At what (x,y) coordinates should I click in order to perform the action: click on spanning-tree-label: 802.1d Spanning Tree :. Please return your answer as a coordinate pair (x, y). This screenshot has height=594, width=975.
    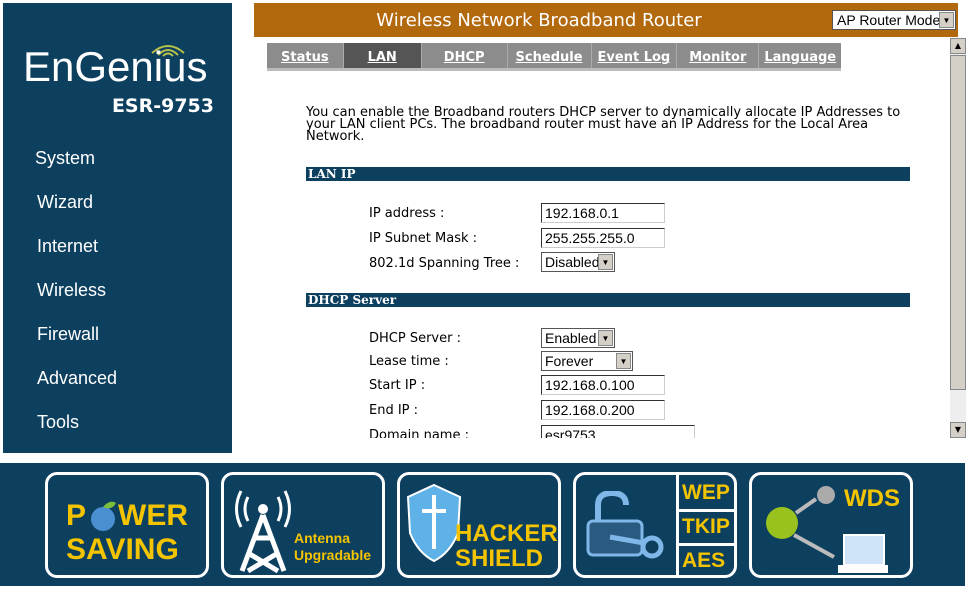
    Looking at the image, I should click on (444, 263).